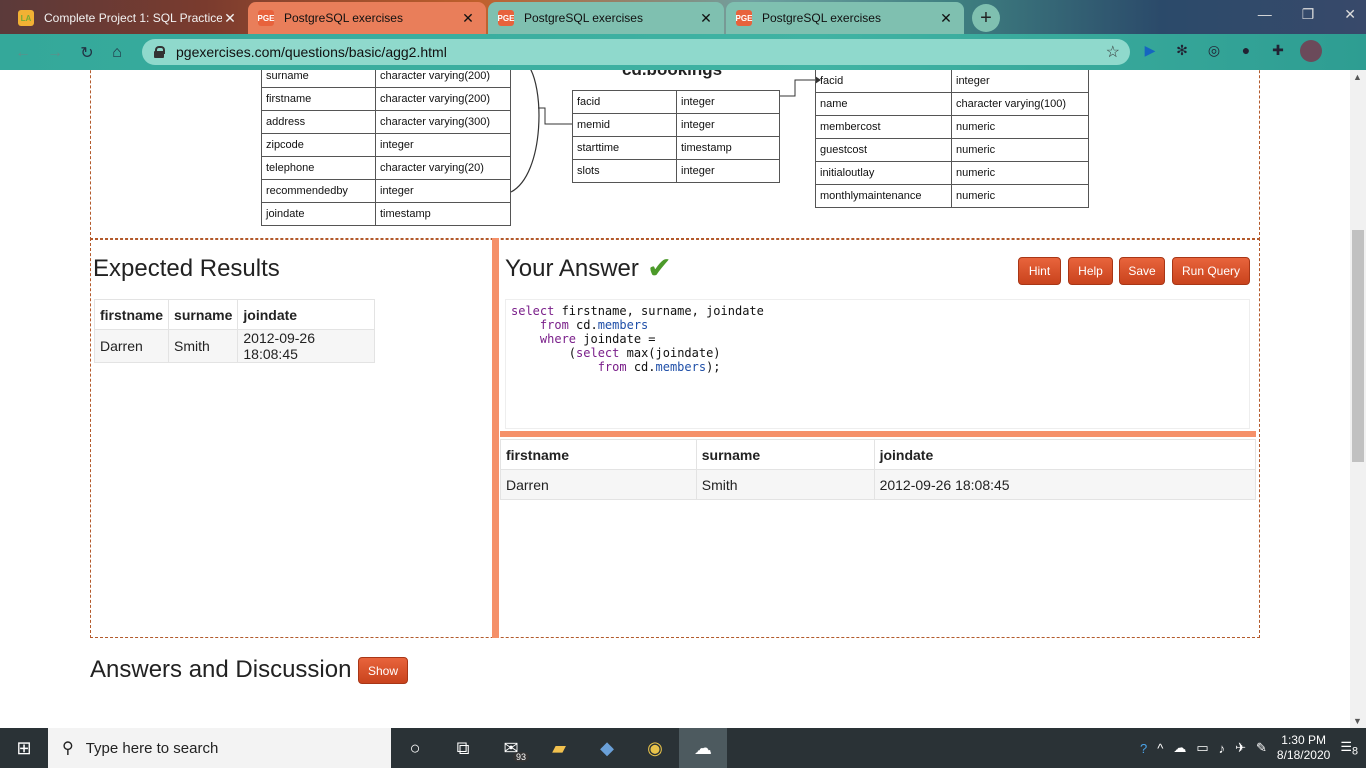 This screenshot has height=768, width=1366. What do you see at coordinates (607, 748) in the screenshot?
I see `sql-developer-icon: ◆` at bounding box center [607, 748].